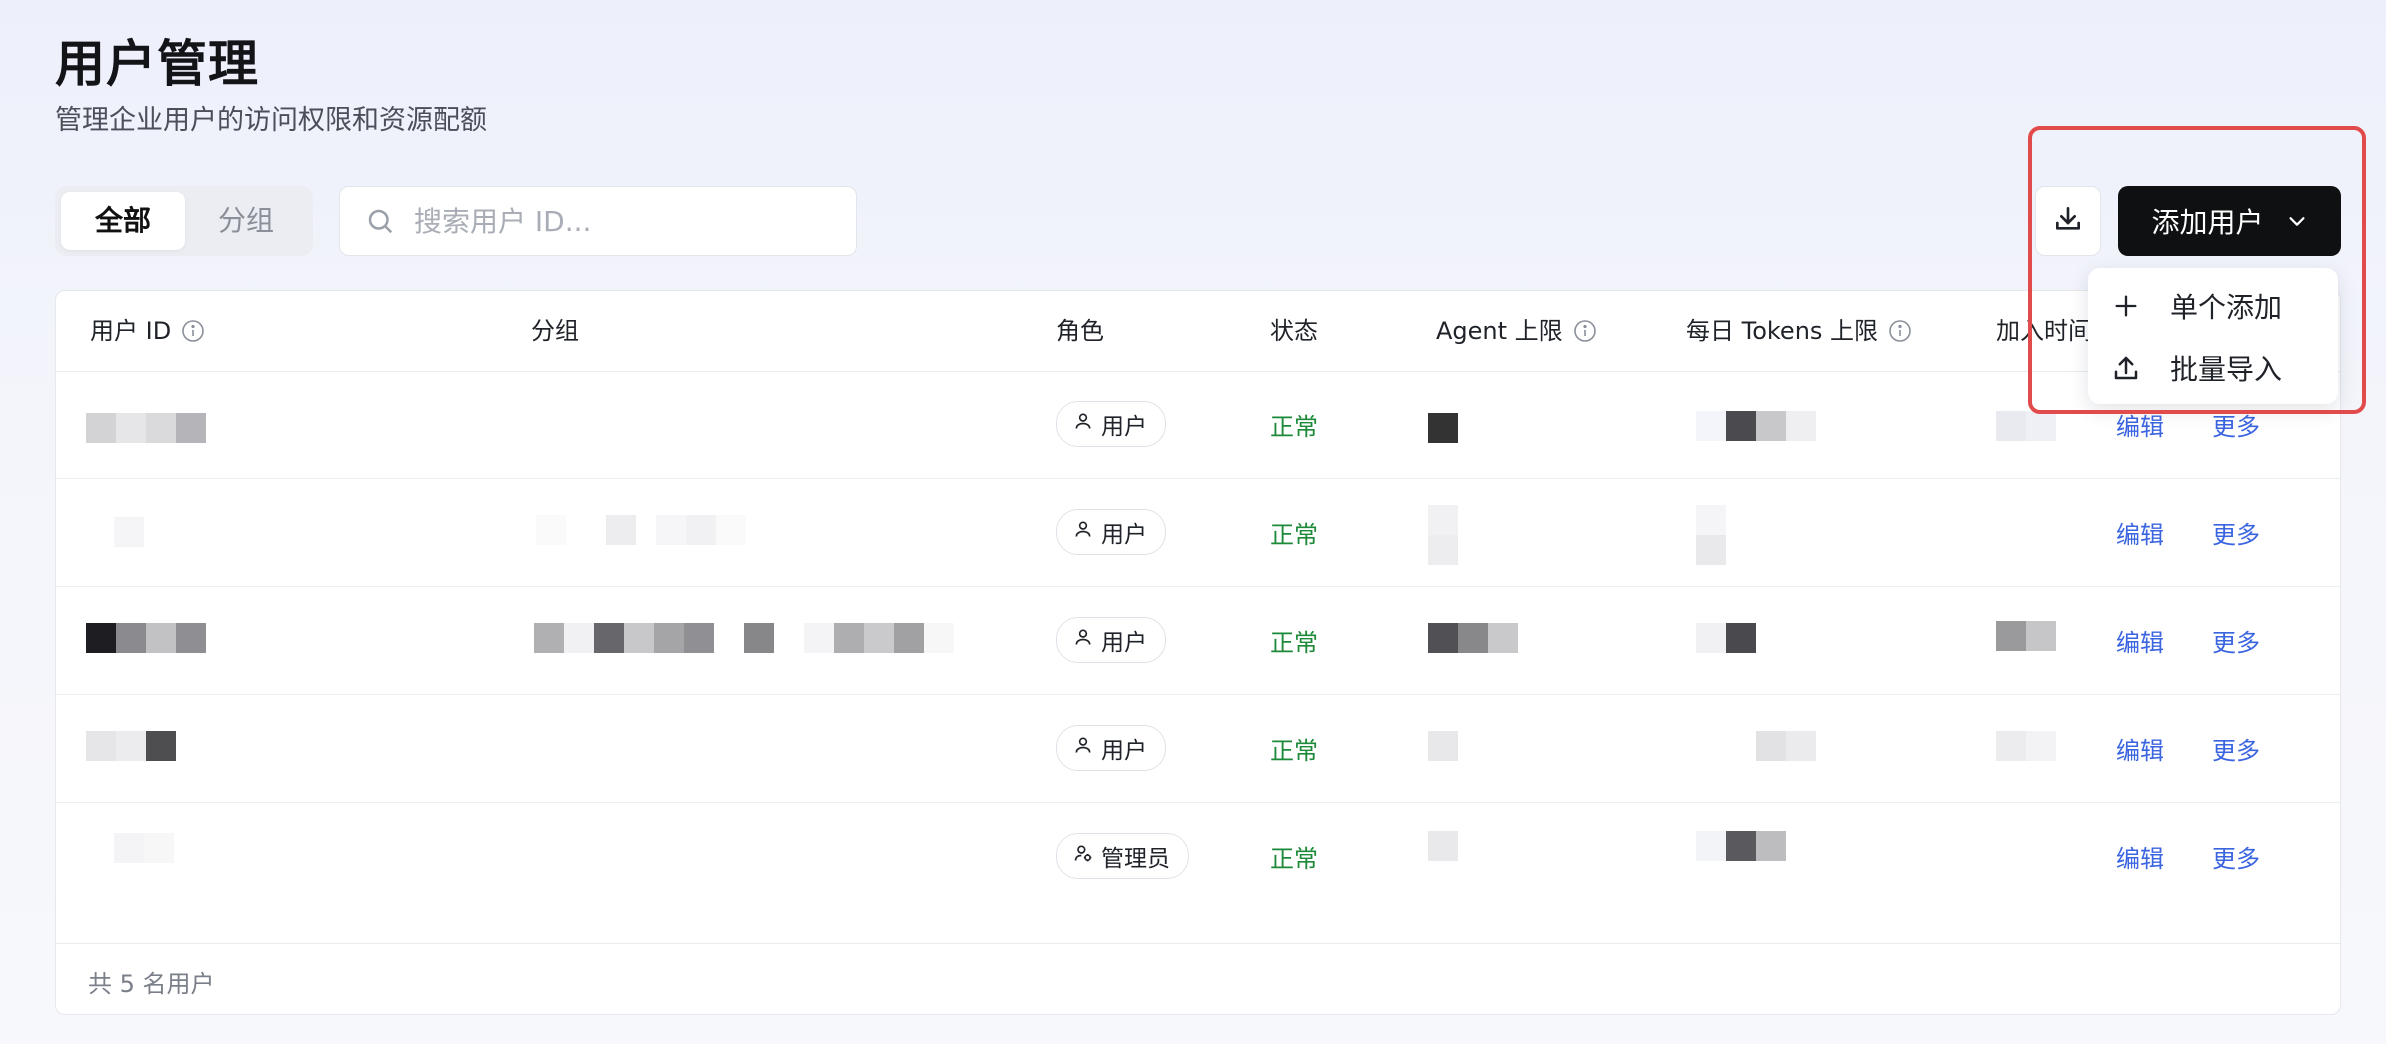 This screenshot has width=2386, height=1044. I want to click on download-icon, so click(2068, 221).